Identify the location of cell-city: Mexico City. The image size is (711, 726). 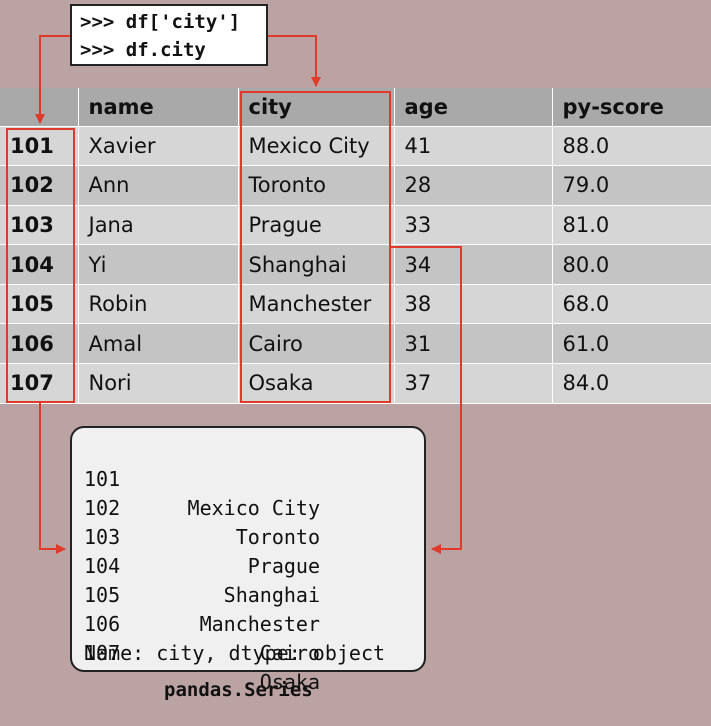
(316, 146).